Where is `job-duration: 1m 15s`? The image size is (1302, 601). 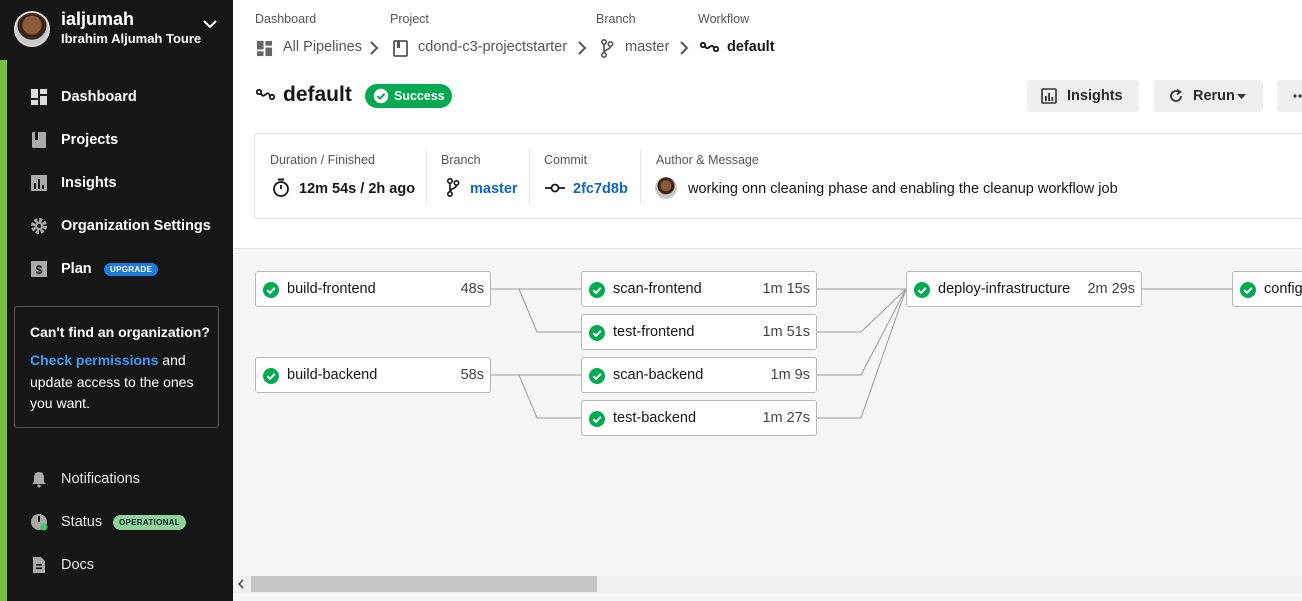
job-duration: 1m 15s is located at coordinates (786, 289).